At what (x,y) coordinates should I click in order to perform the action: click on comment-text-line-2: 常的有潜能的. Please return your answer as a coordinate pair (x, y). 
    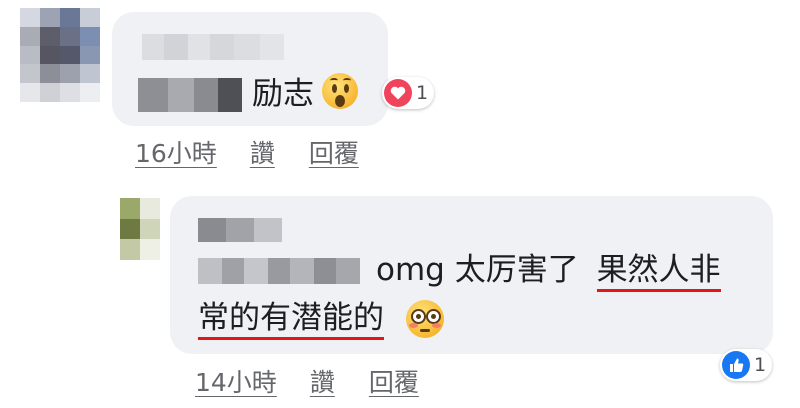
    Looking at the image, I should click on (291, 319).